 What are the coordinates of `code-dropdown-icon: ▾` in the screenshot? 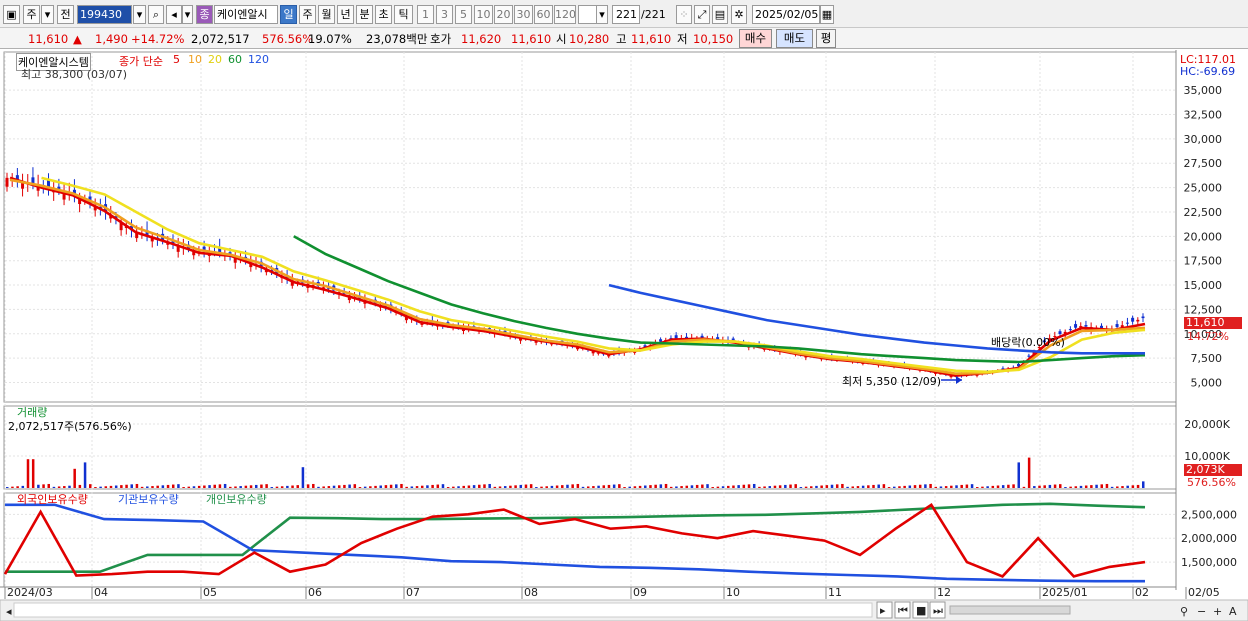 It's located at (139, 14).